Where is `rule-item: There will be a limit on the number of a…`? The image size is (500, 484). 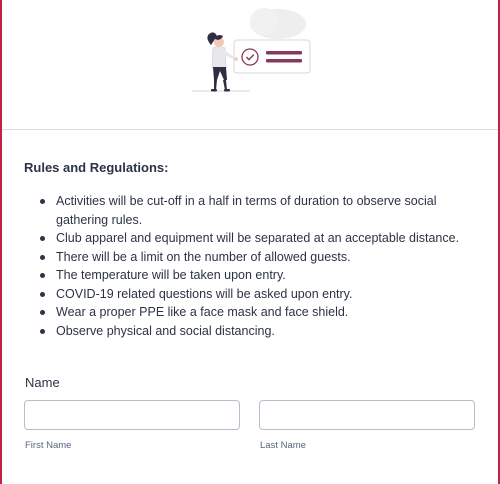
rule-item: There will be a limit on the number of a… is located at coordinates (260, 257).